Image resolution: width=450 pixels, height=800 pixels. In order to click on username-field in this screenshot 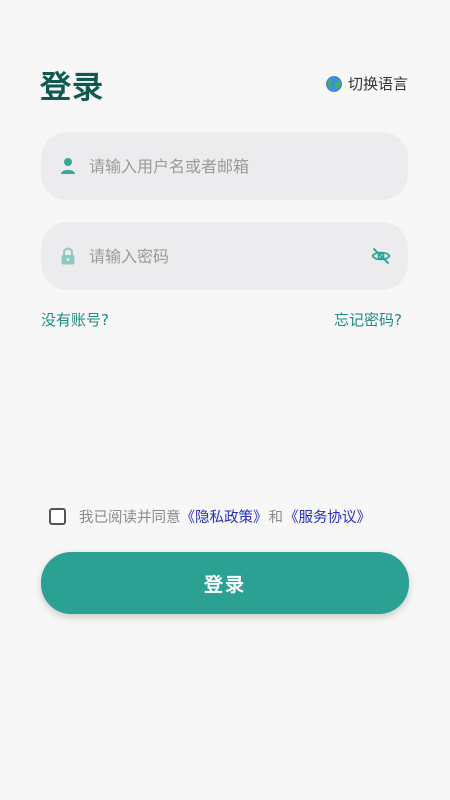, I will do `click(224, 166)`.